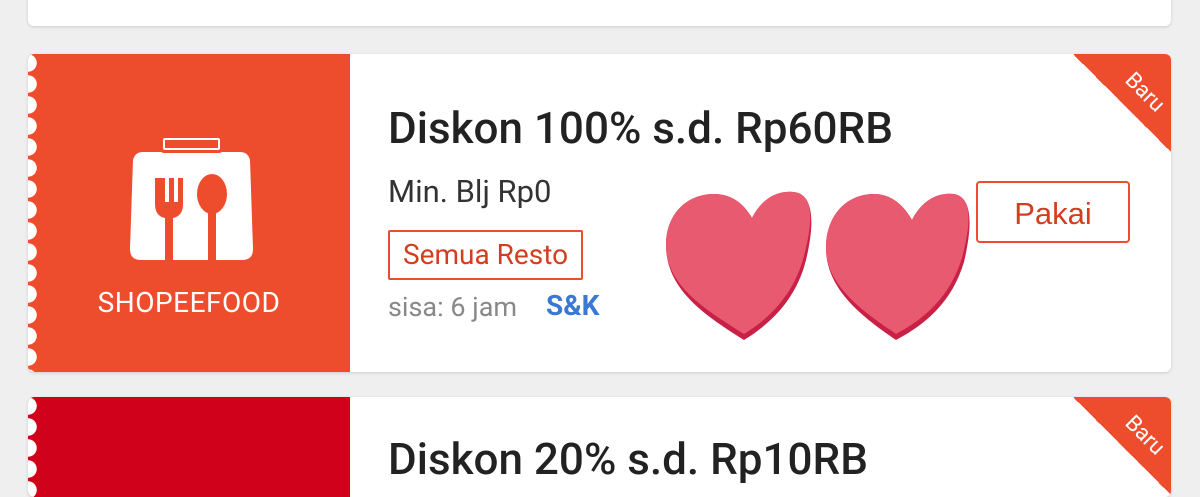 This screenshot has height=497, width=1200. What do you see at coordinates (599, 13) in the screenshot?
I see `voucher-card-previous` at bounding box center [599, 13].